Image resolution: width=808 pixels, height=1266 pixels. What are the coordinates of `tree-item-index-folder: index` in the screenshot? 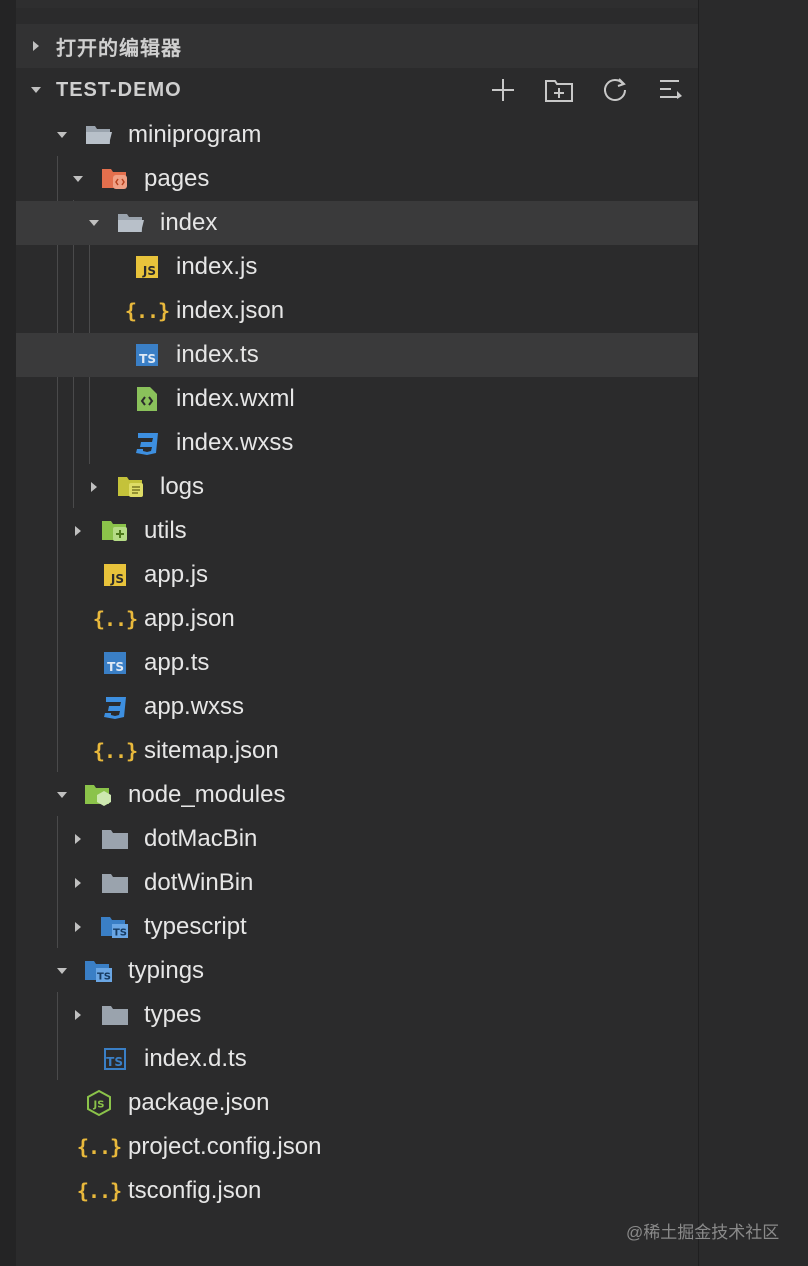 It's located at (357, 223).